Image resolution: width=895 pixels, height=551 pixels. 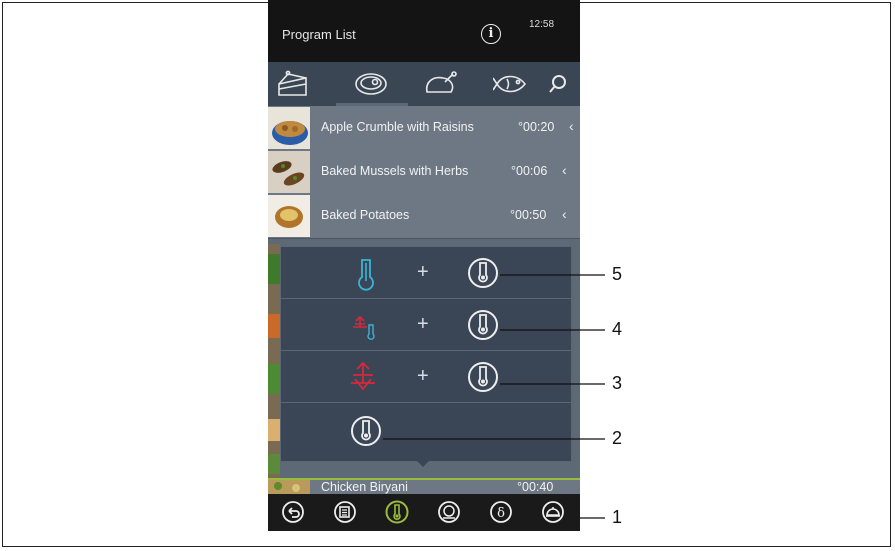 I want to click on callout-2: 2, so click(x=617, y=438).